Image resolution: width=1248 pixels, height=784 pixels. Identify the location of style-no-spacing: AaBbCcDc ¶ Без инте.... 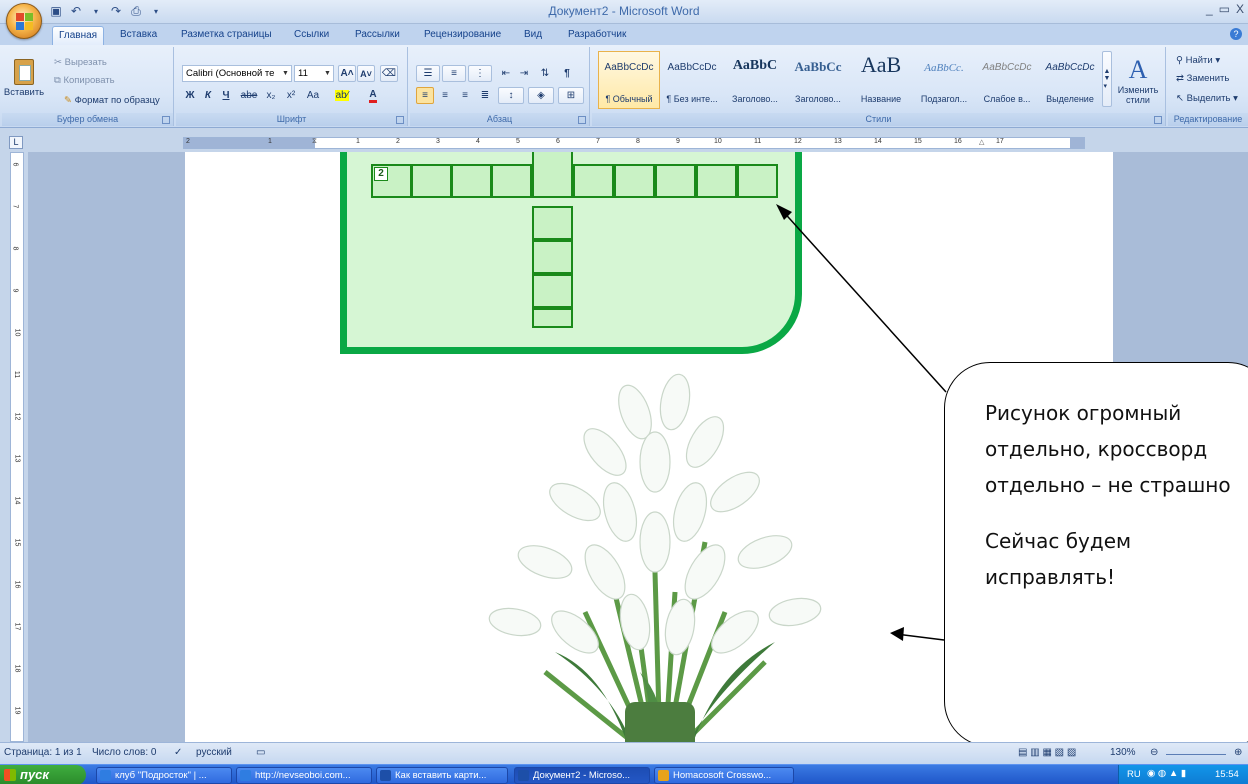
(692, 80).